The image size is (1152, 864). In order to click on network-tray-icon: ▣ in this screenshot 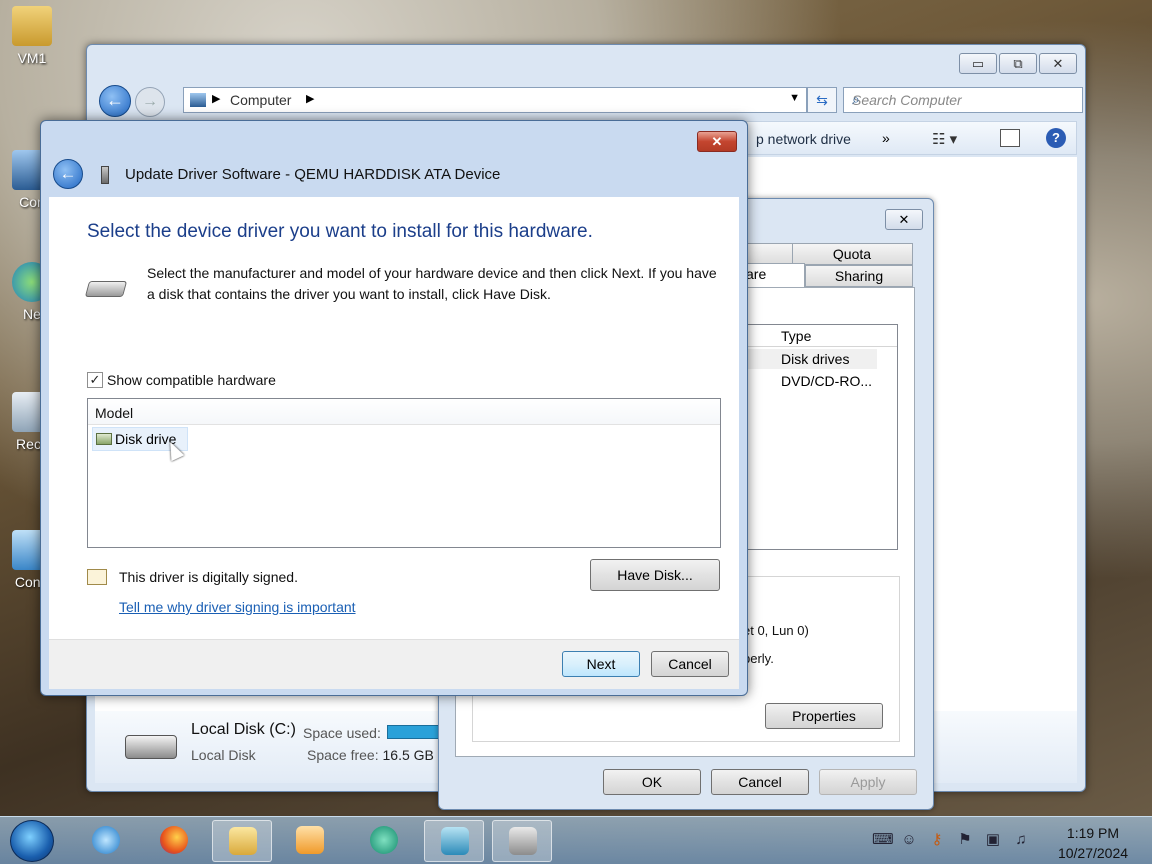, I will do `click(993, 840)`.